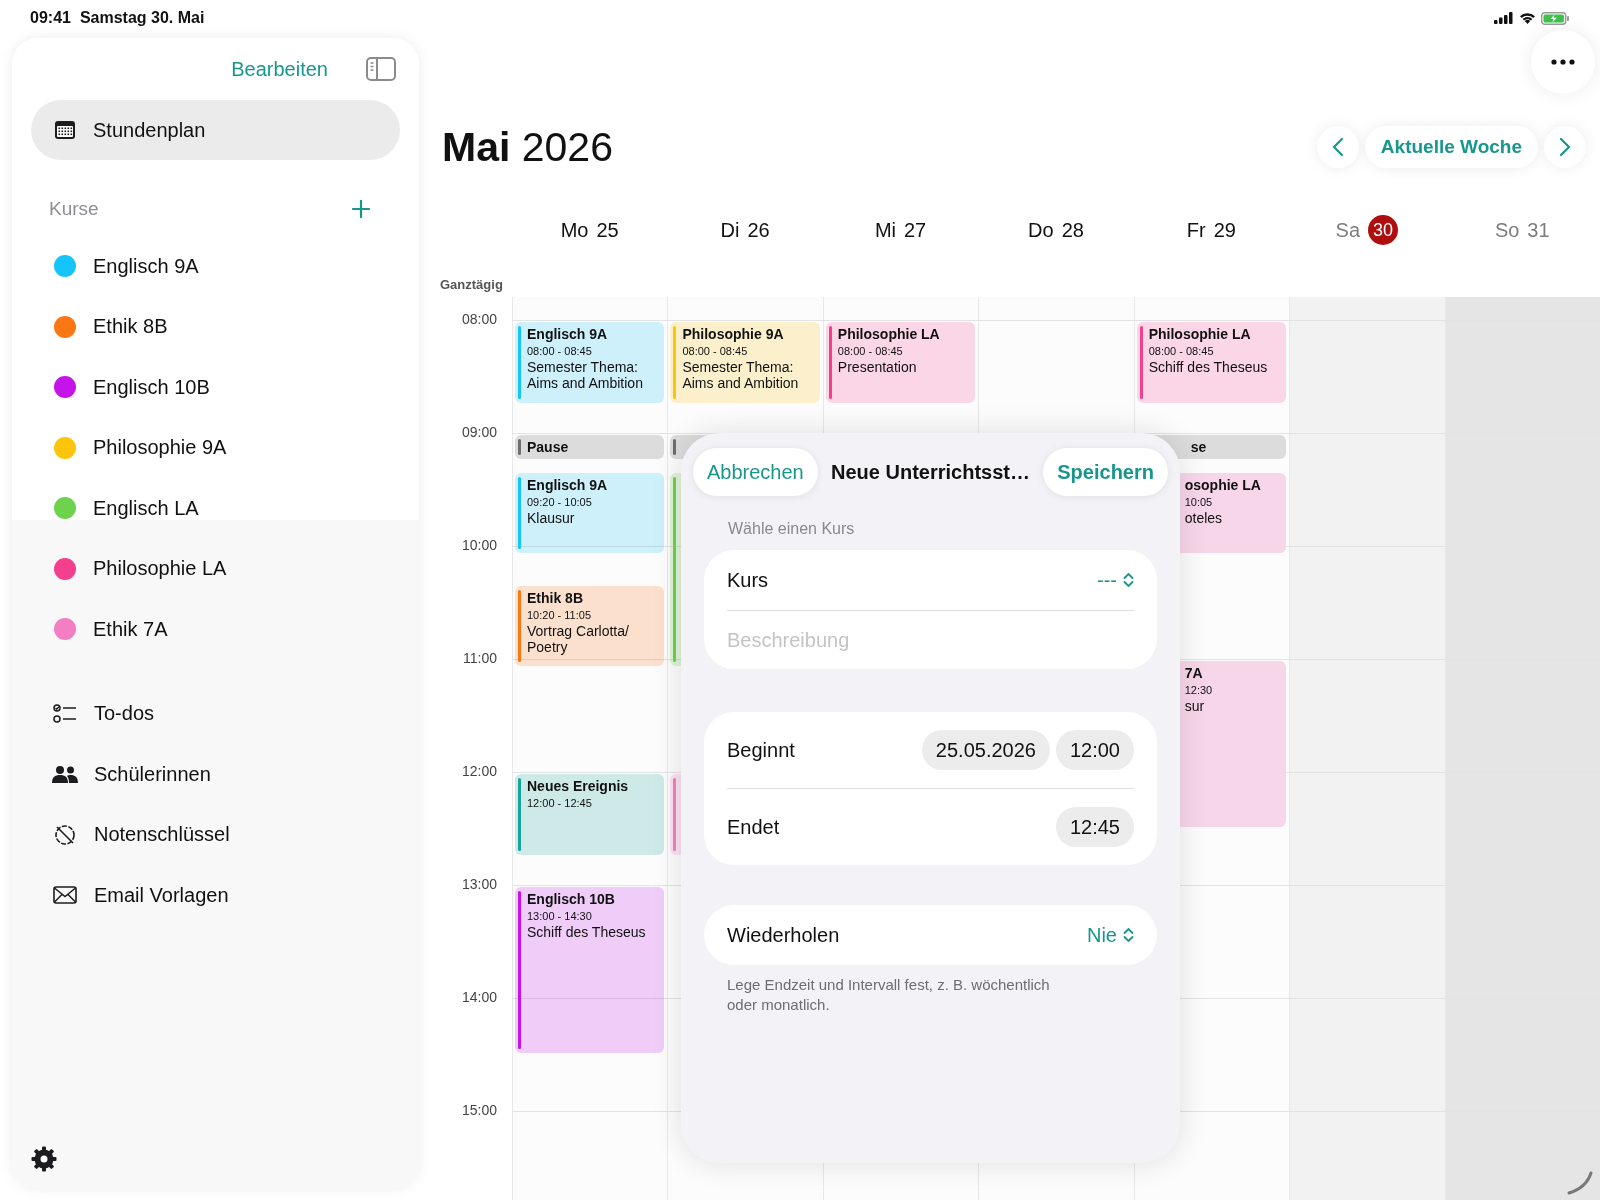 Image resolution: width=1600 pixels, height=1200 pixels. What do you see at coordinates (761, 750) in the screenshot?
I see `field-label: Beginnt` at bounding box center [761, 750].